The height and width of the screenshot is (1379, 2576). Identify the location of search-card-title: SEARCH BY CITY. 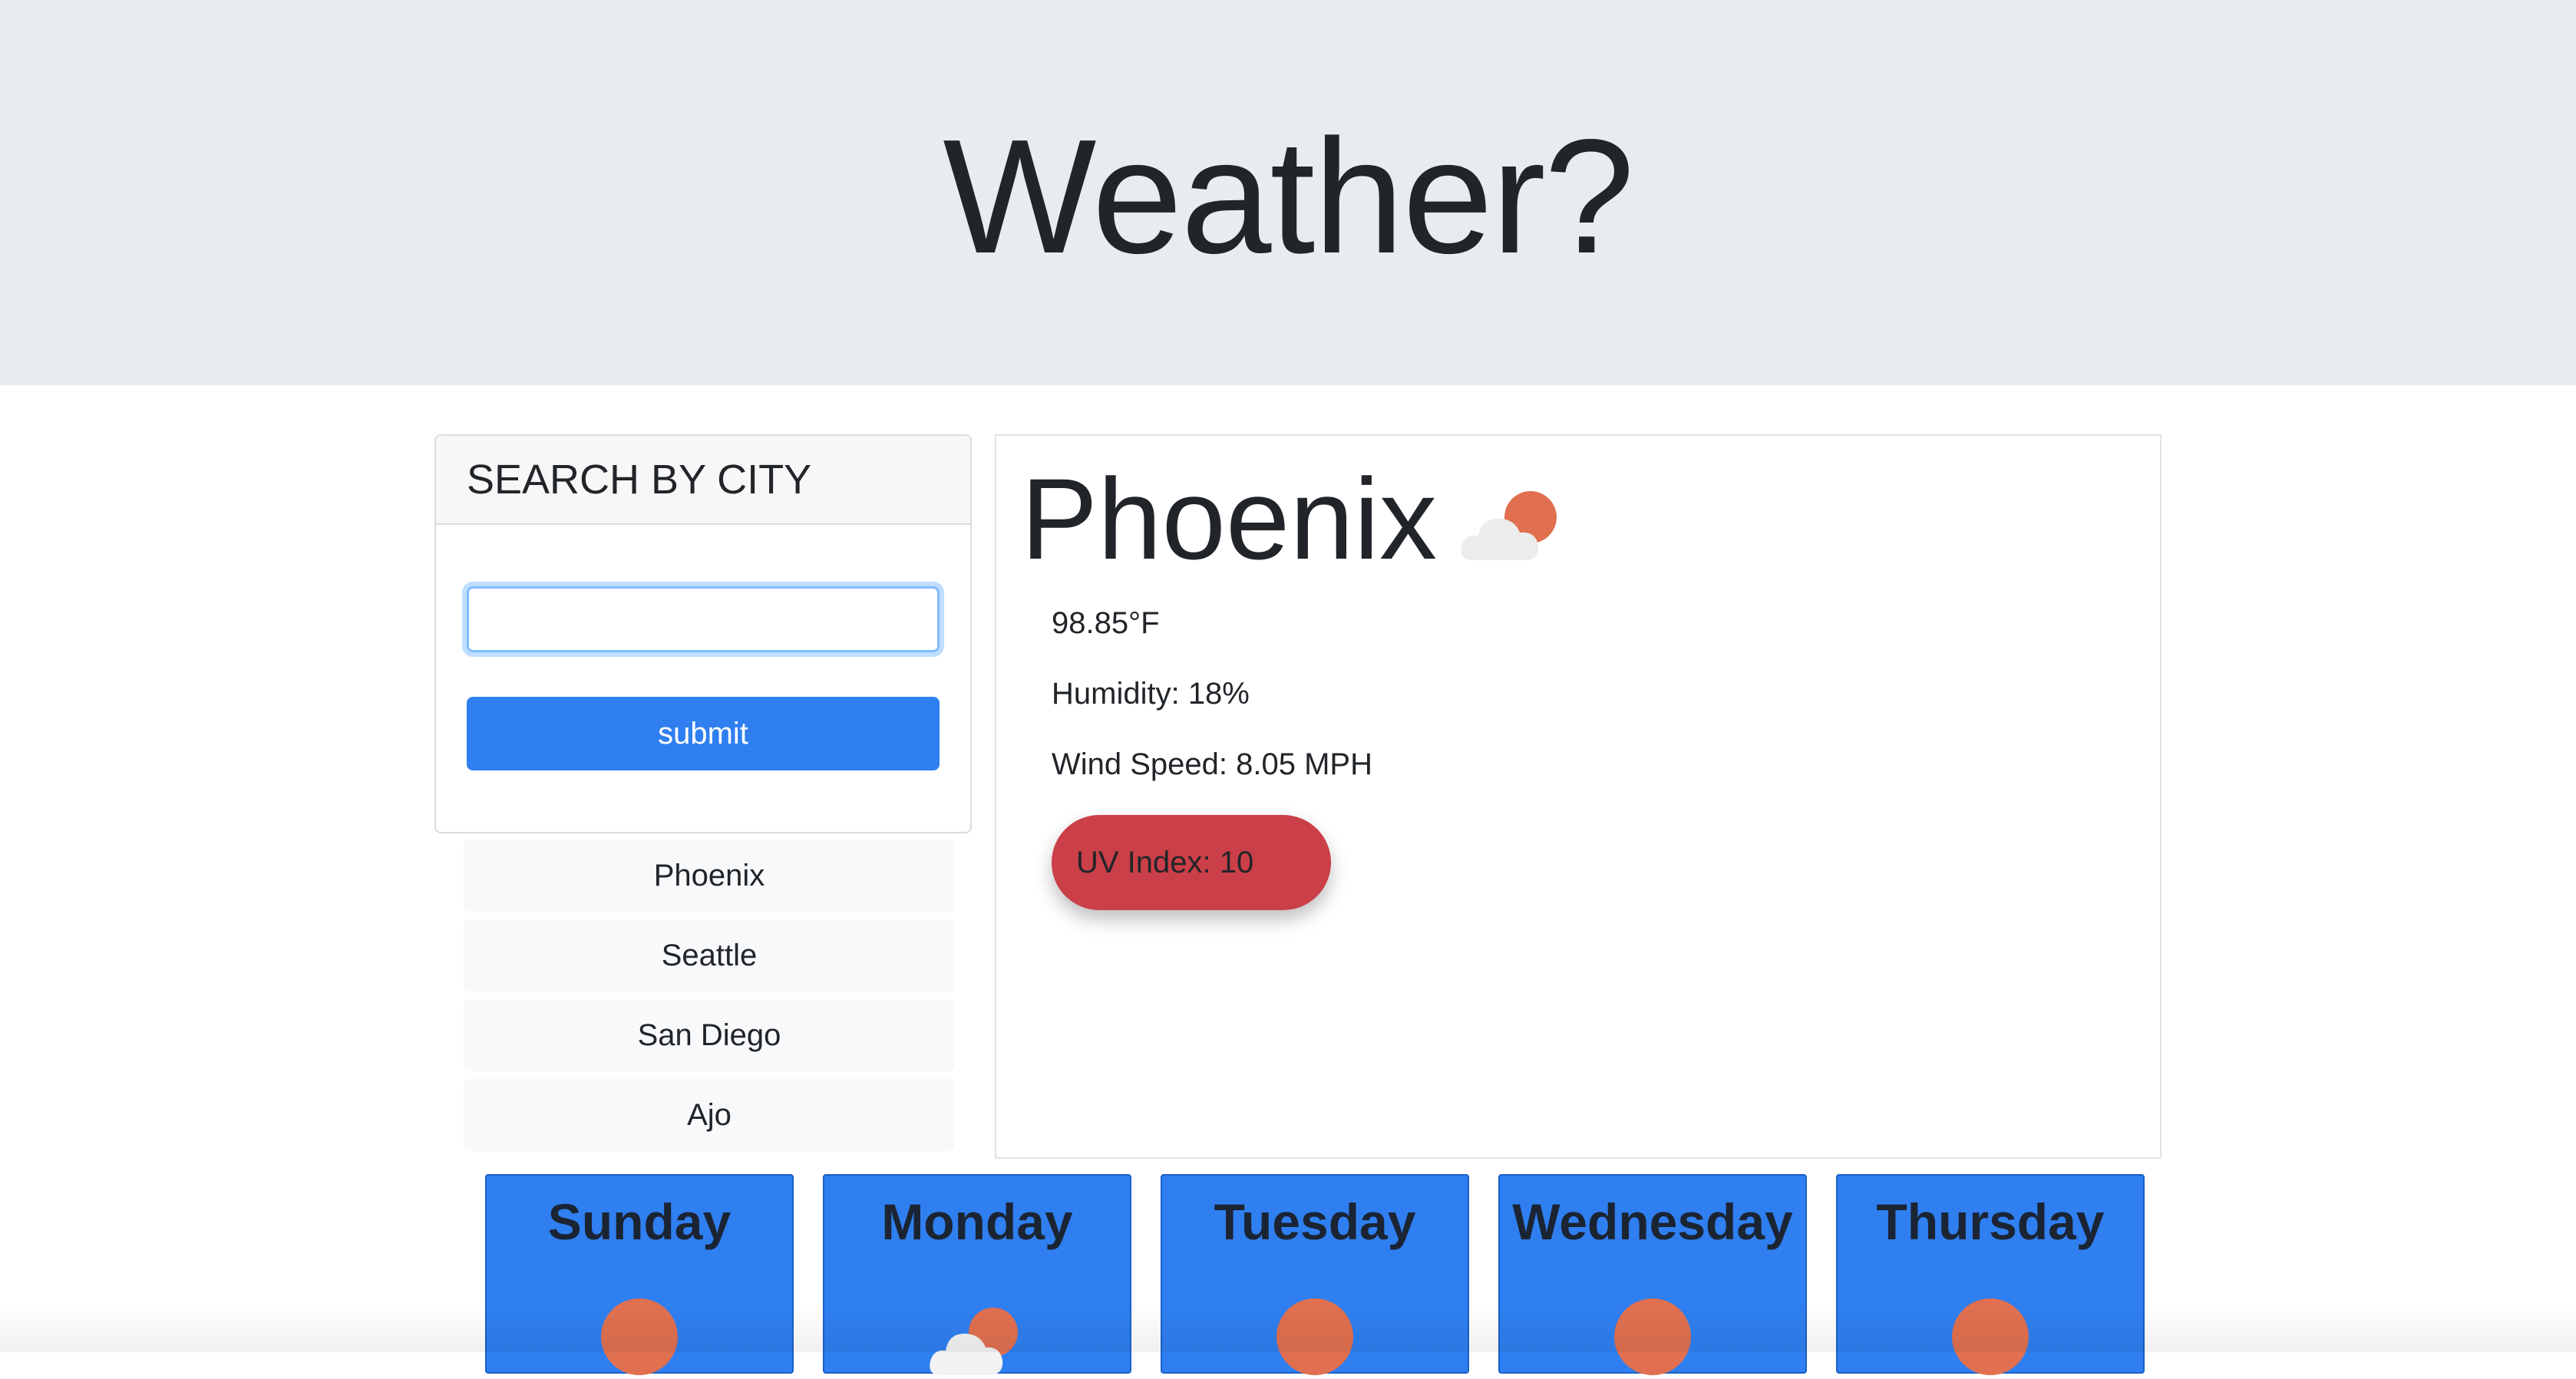
(703, 480).